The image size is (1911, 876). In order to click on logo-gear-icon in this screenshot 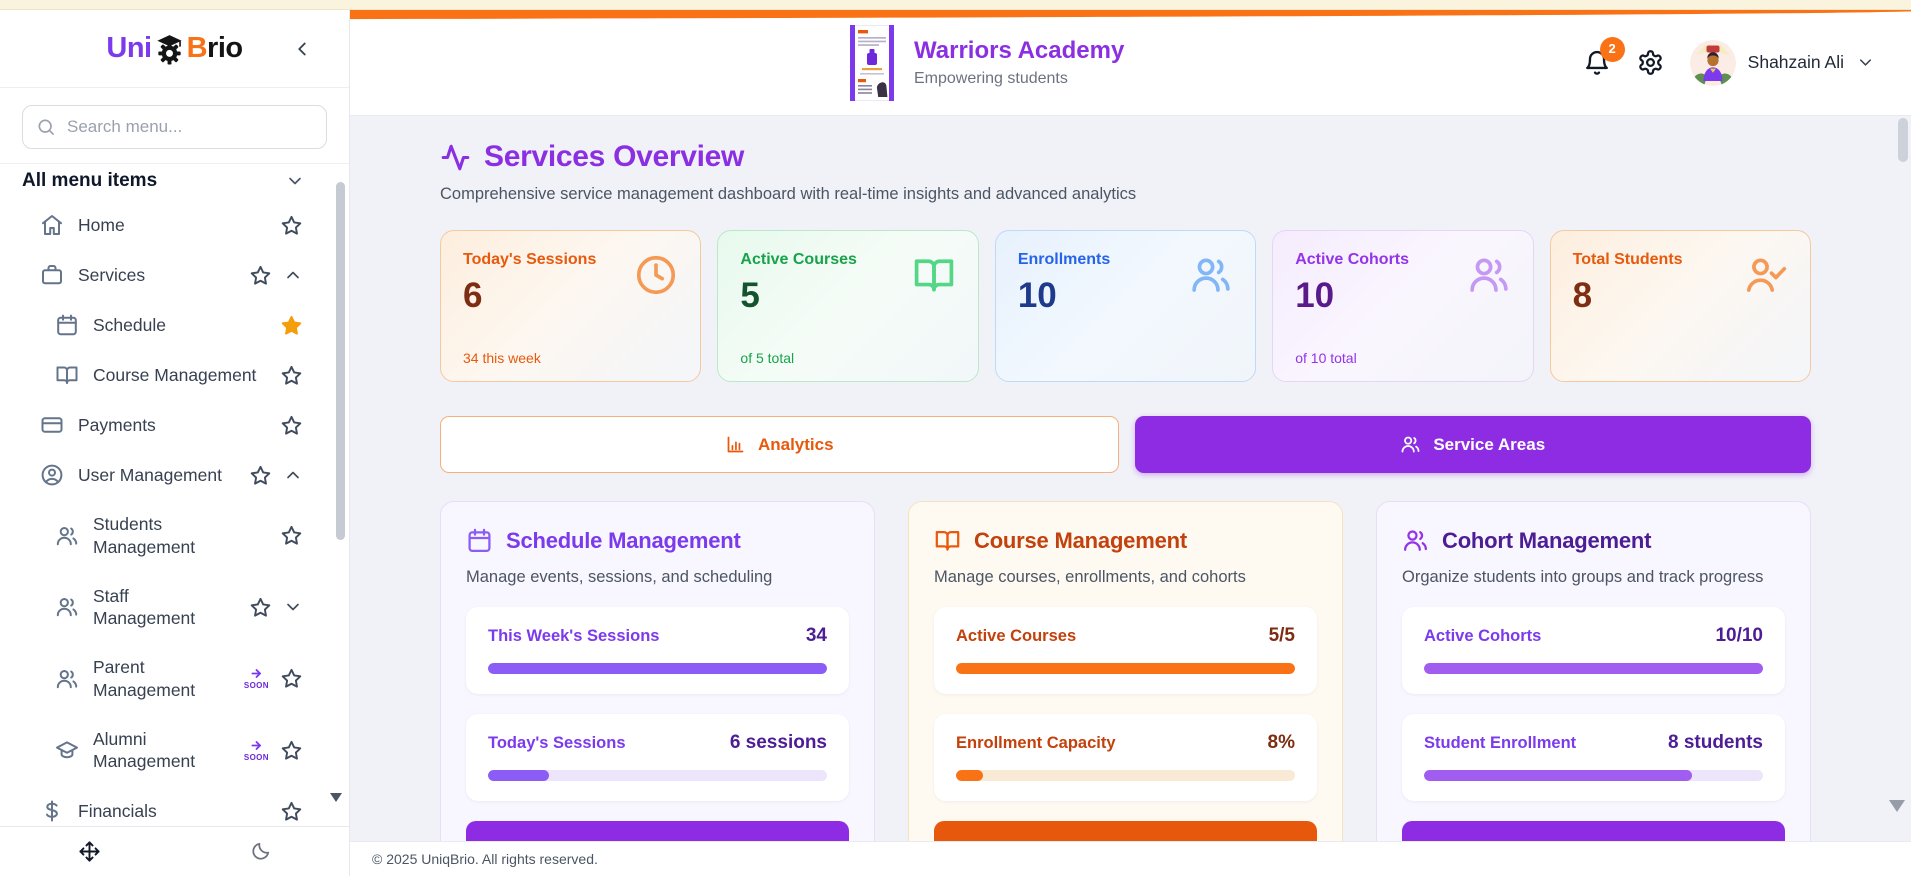, I will do `click(169, 49)`.